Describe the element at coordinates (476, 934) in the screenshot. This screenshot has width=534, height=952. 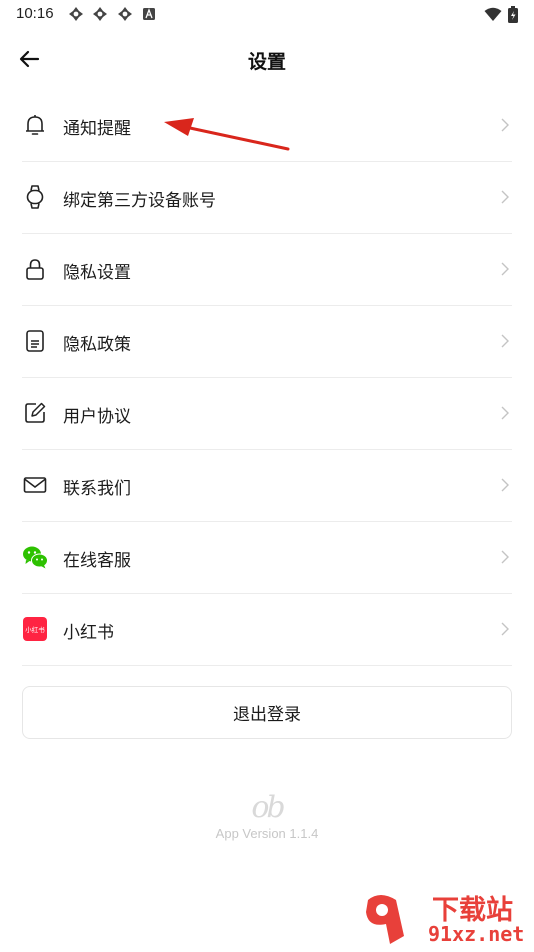
I see `watermark-line2: 91xz.net` at that location.